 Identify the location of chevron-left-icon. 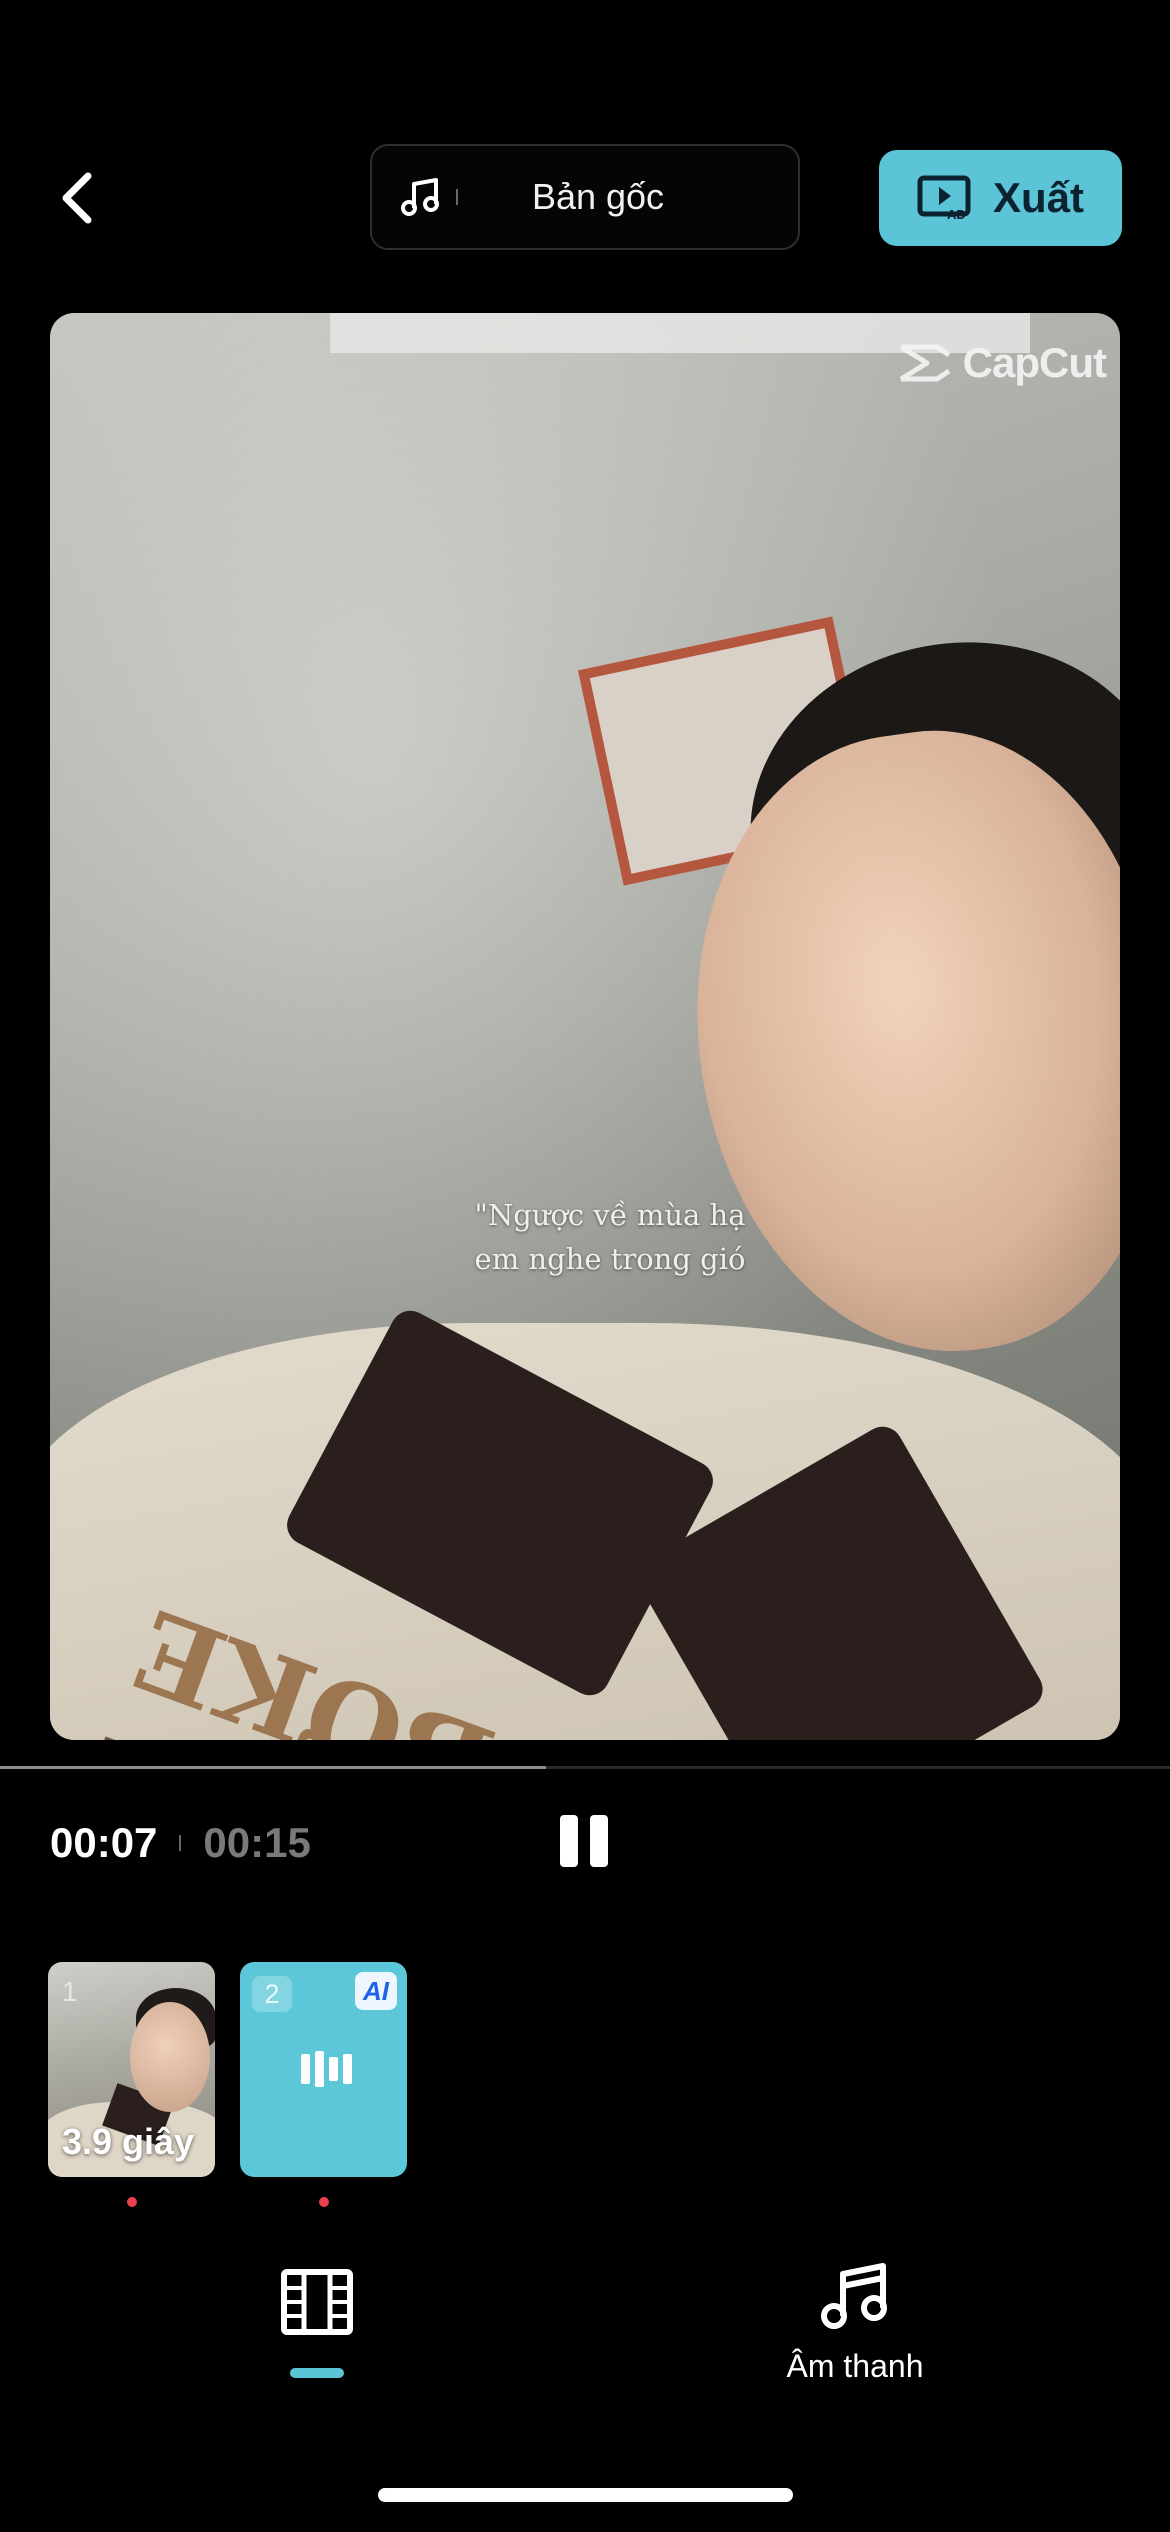
(77, 198).